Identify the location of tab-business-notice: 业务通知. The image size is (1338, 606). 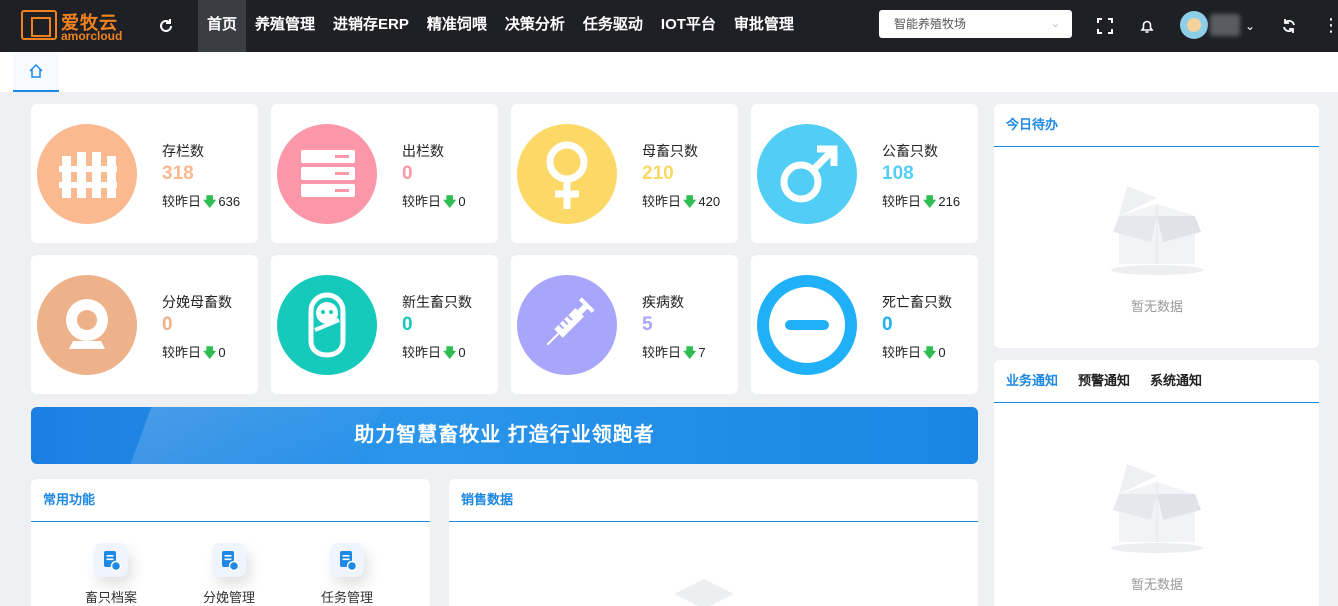
(1032, 381).